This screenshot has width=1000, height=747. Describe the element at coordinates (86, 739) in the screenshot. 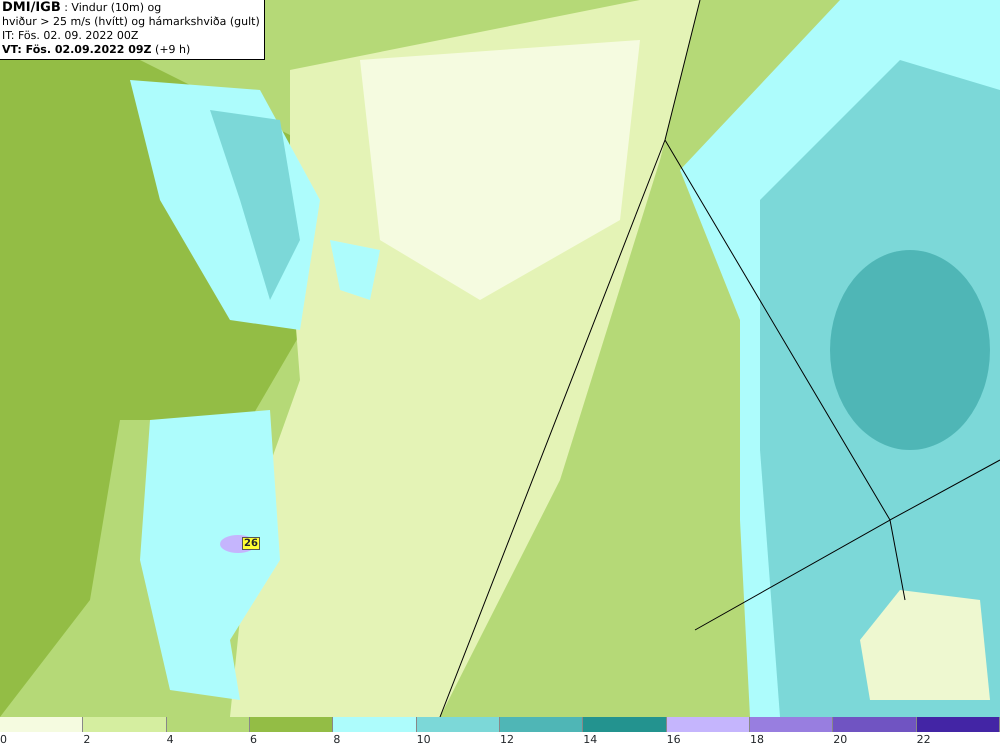

I see `legend-label: 2` at that location.